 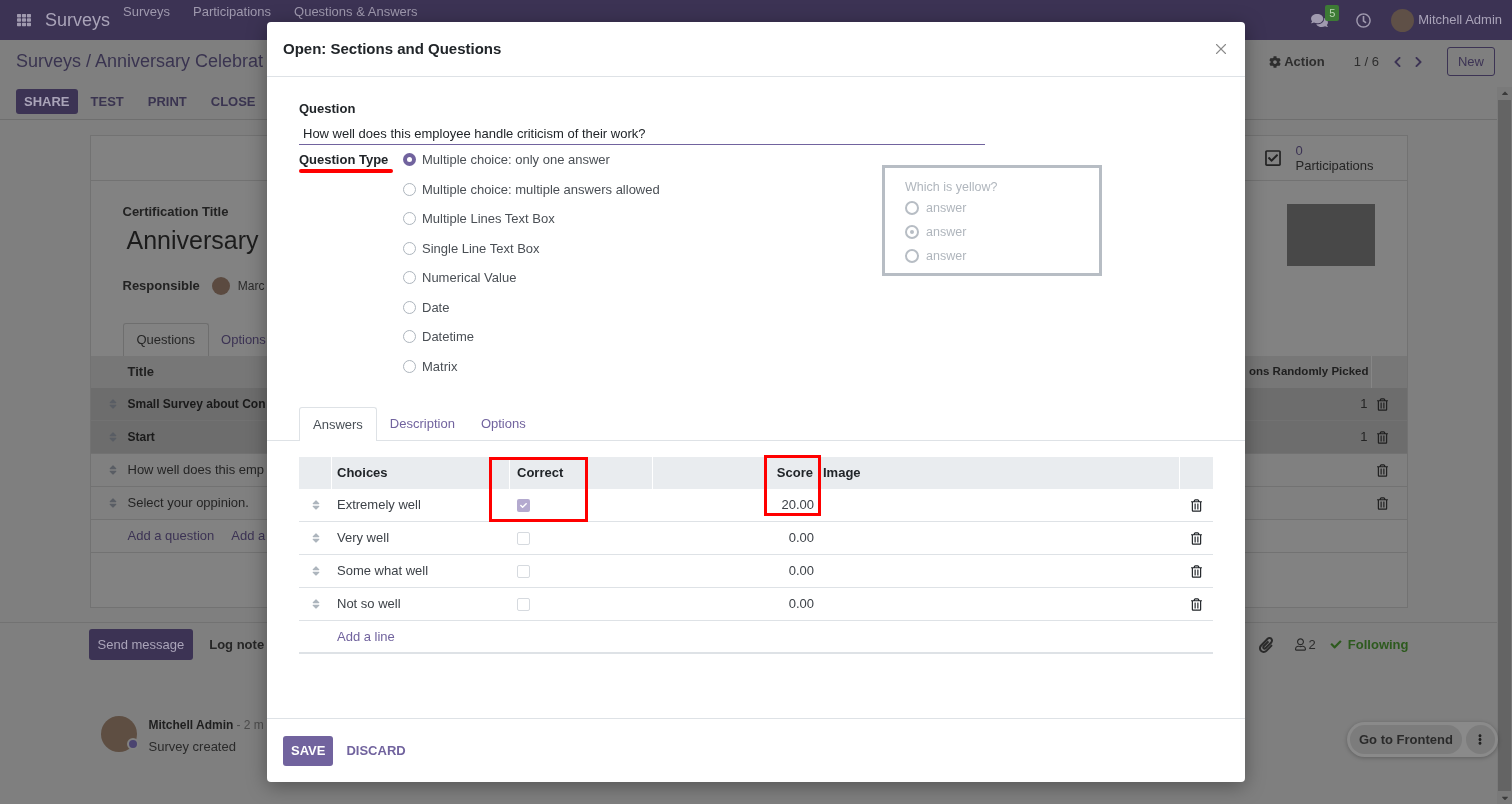 I want to click on question-type-option: Numerical Value, so click(x=460, y=278).